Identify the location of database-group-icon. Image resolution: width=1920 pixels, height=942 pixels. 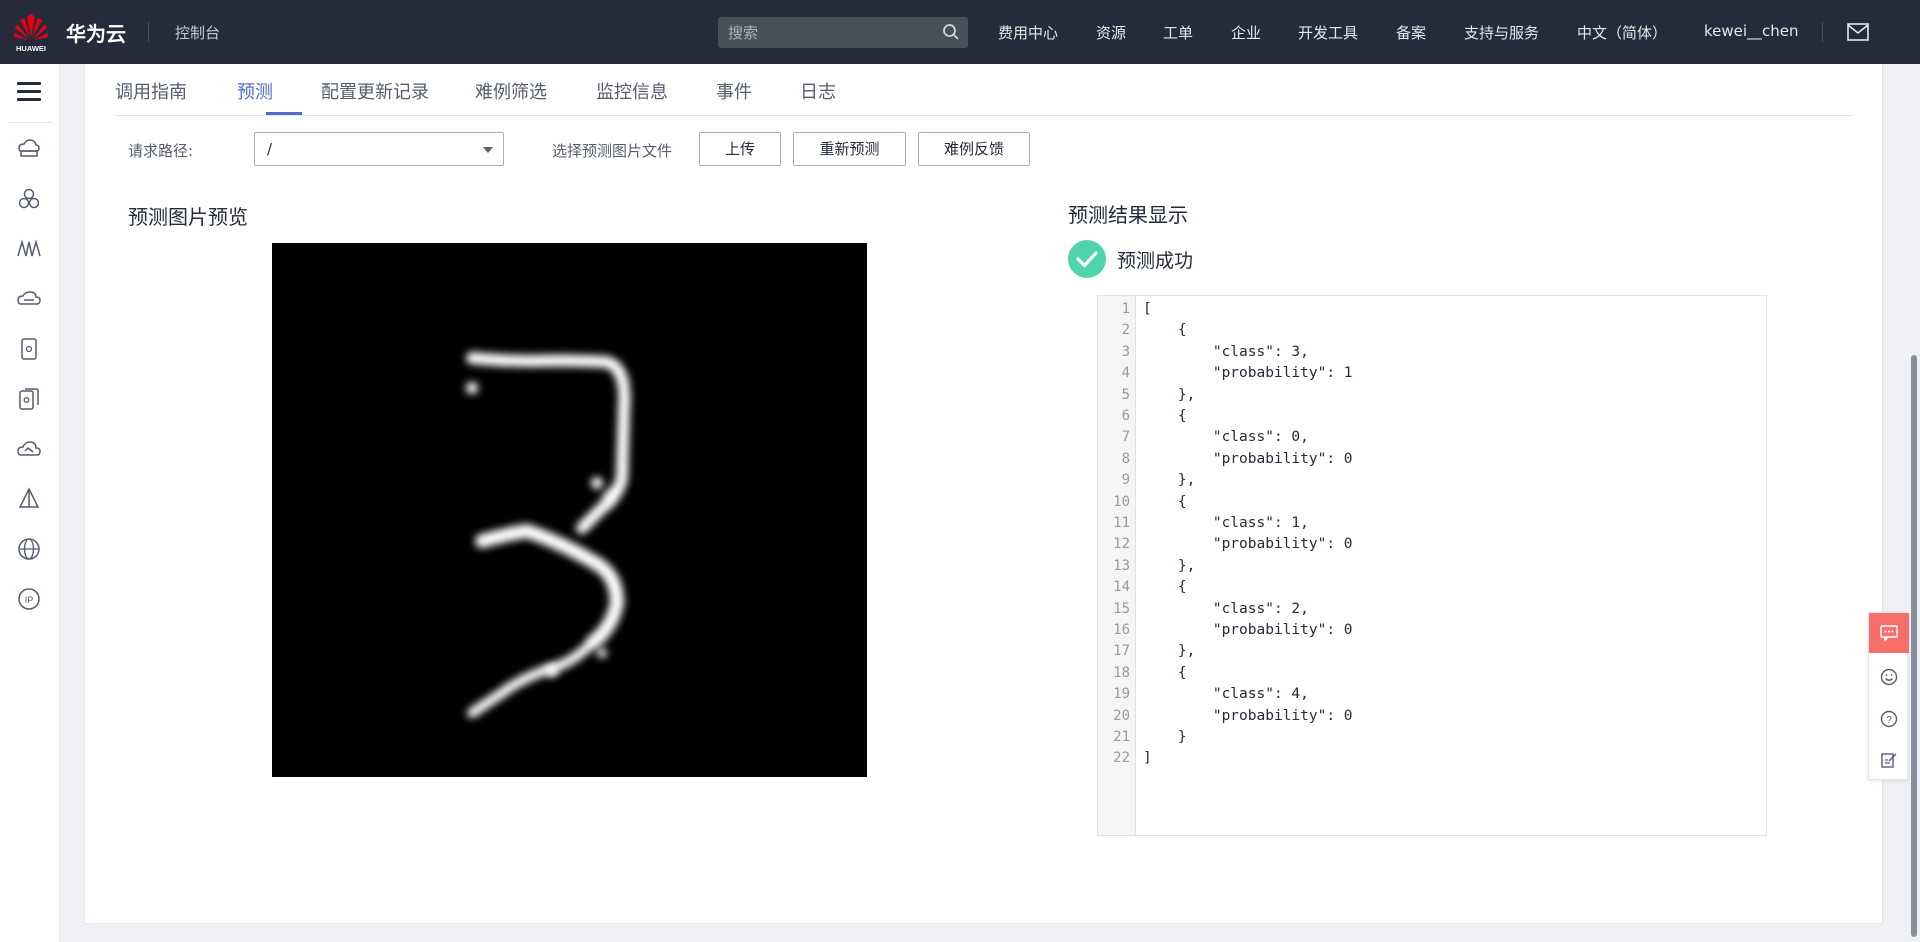
(29, 399).